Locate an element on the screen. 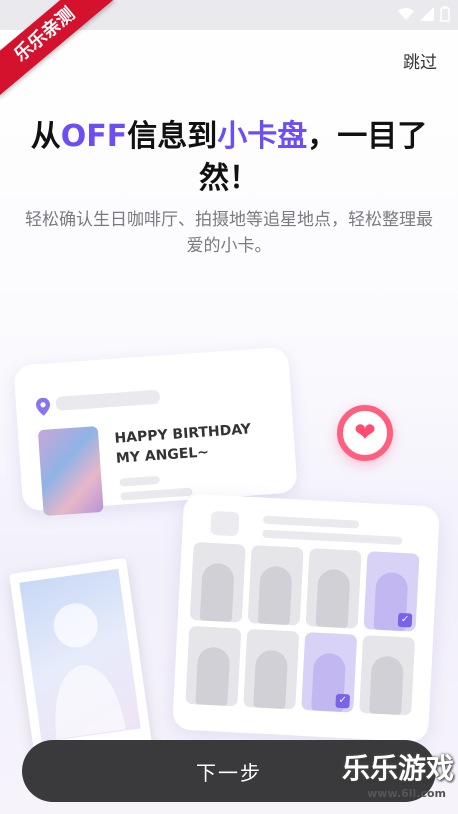  grid-logo-icon is located at coordinates (225, 523).